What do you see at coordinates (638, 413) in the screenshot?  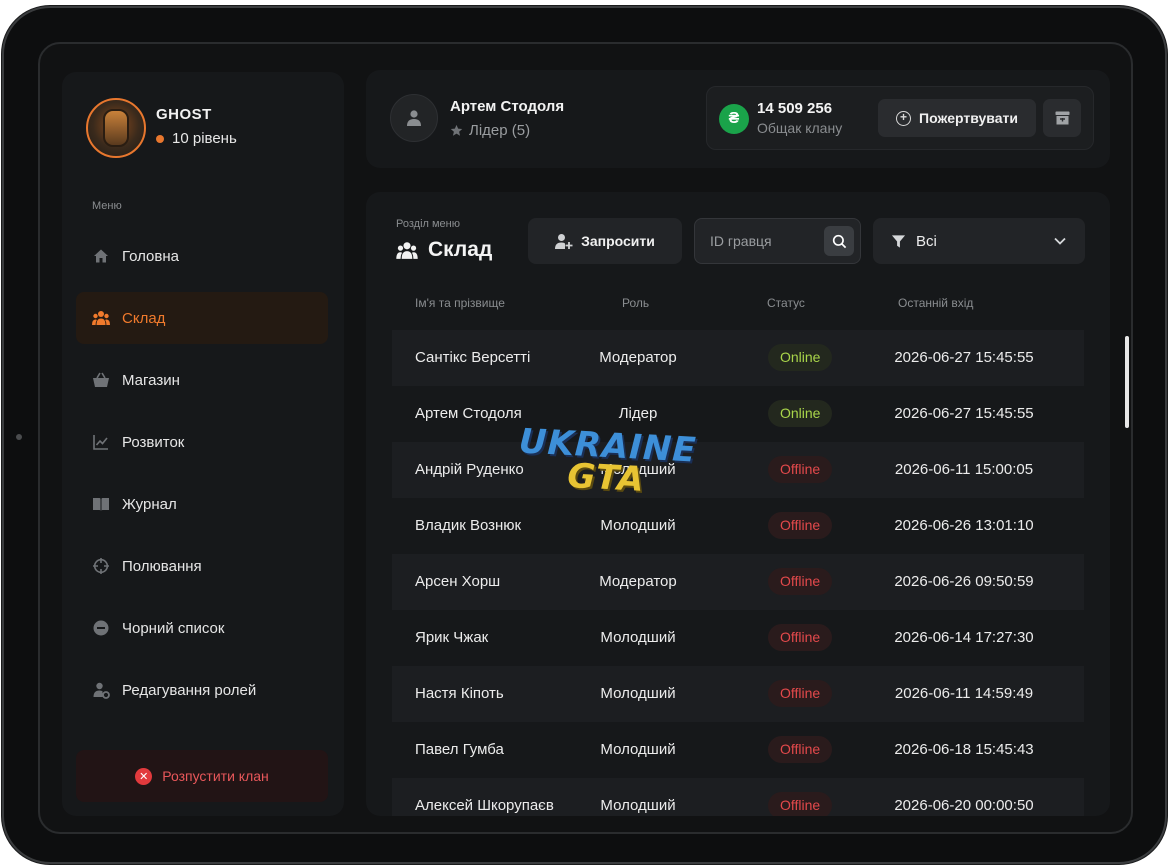 I see `member-role: Лідер` at bounding box center [638, 413].